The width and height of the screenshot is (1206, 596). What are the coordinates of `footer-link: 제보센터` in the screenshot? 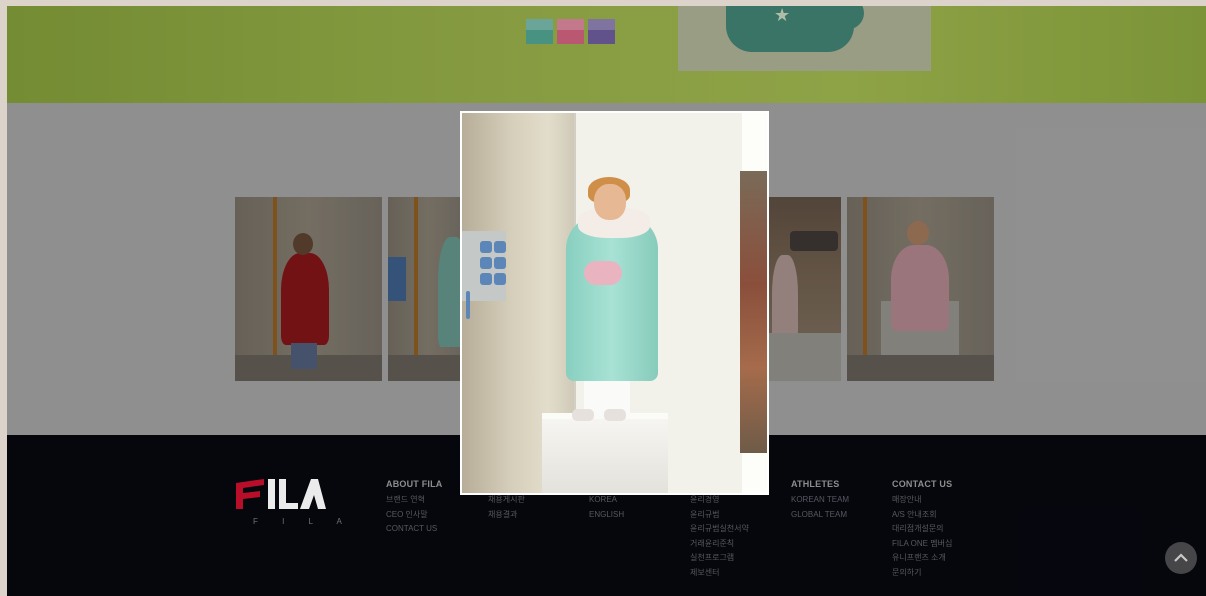 It's located at (719, 573).